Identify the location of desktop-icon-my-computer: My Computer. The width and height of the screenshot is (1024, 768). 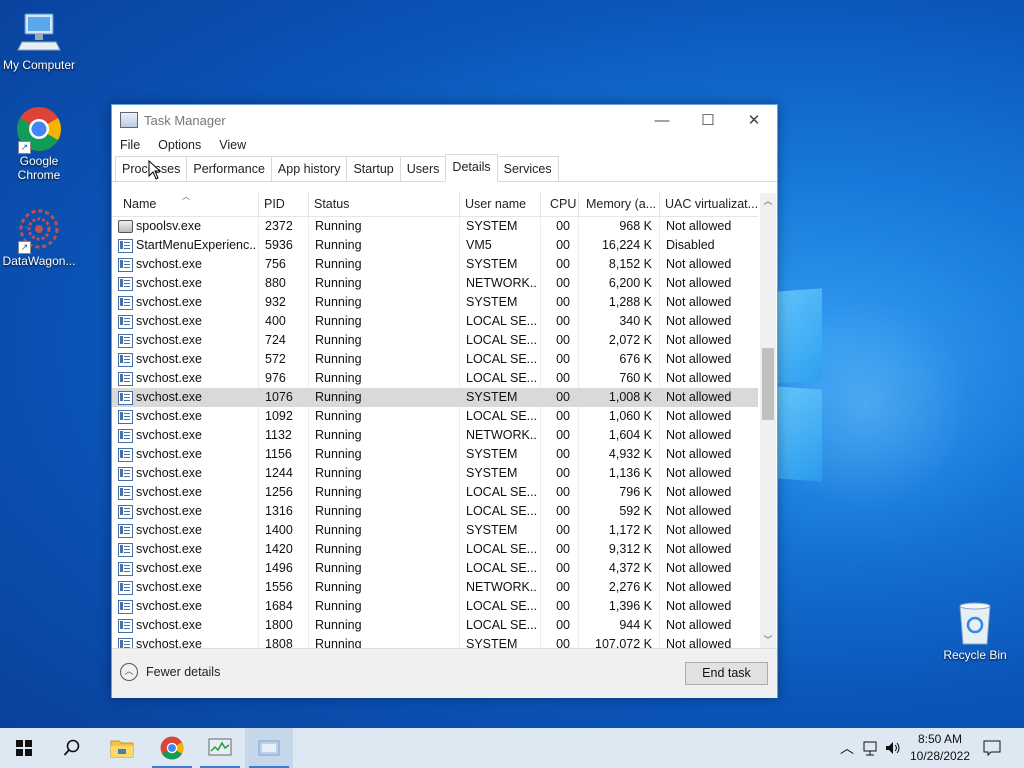
(39, 41).